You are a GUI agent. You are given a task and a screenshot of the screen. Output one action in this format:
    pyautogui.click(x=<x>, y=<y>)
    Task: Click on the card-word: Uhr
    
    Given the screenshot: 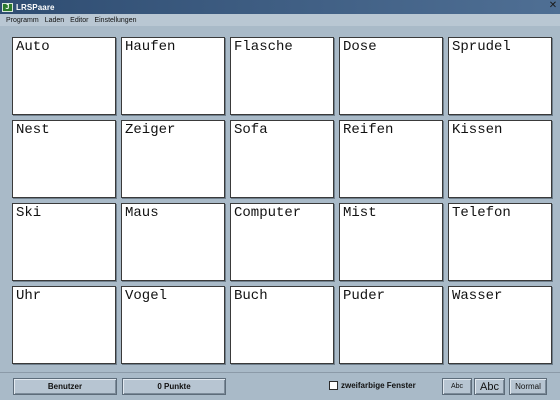 What is the action you would take?
    pyautogui.click(x=29, y=296)
    